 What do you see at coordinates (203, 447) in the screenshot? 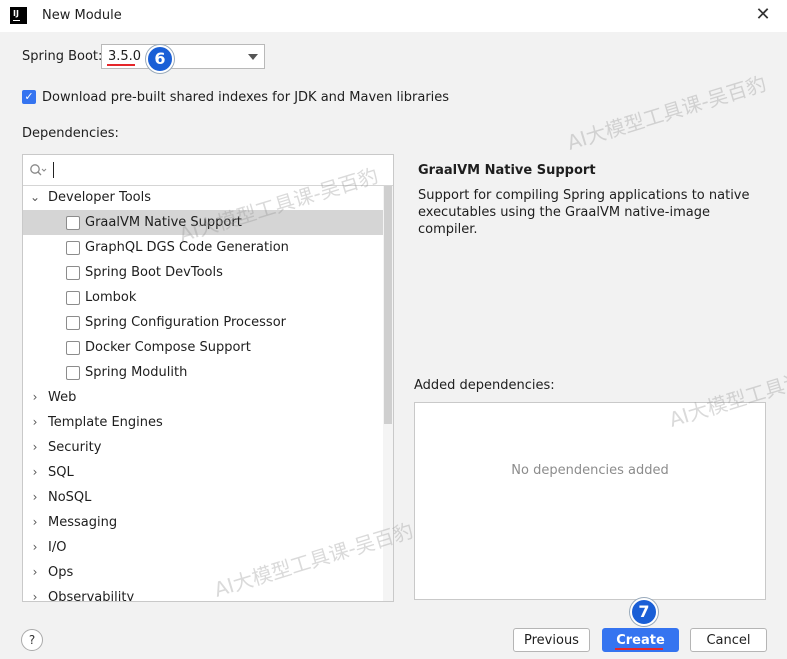
I see `tree-group-security: › Security` at bounding box center [203, 447].